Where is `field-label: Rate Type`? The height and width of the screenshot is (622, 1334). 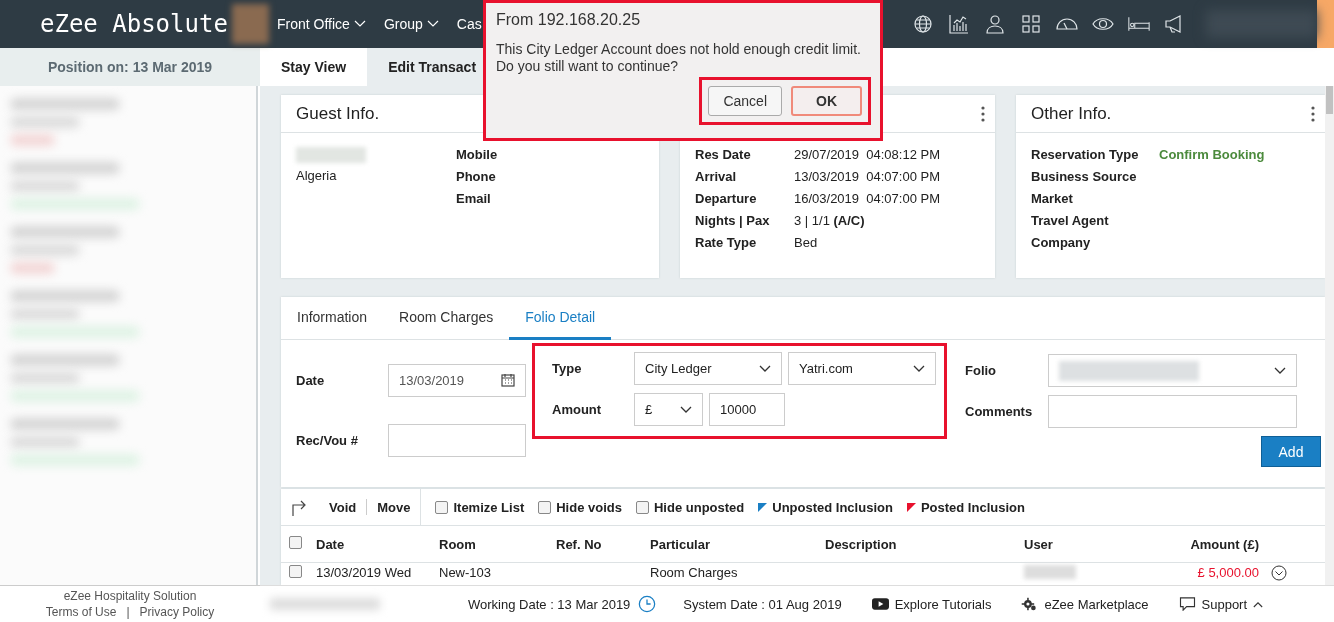
field-label: Rate Type is located at coordinates (726, 242).